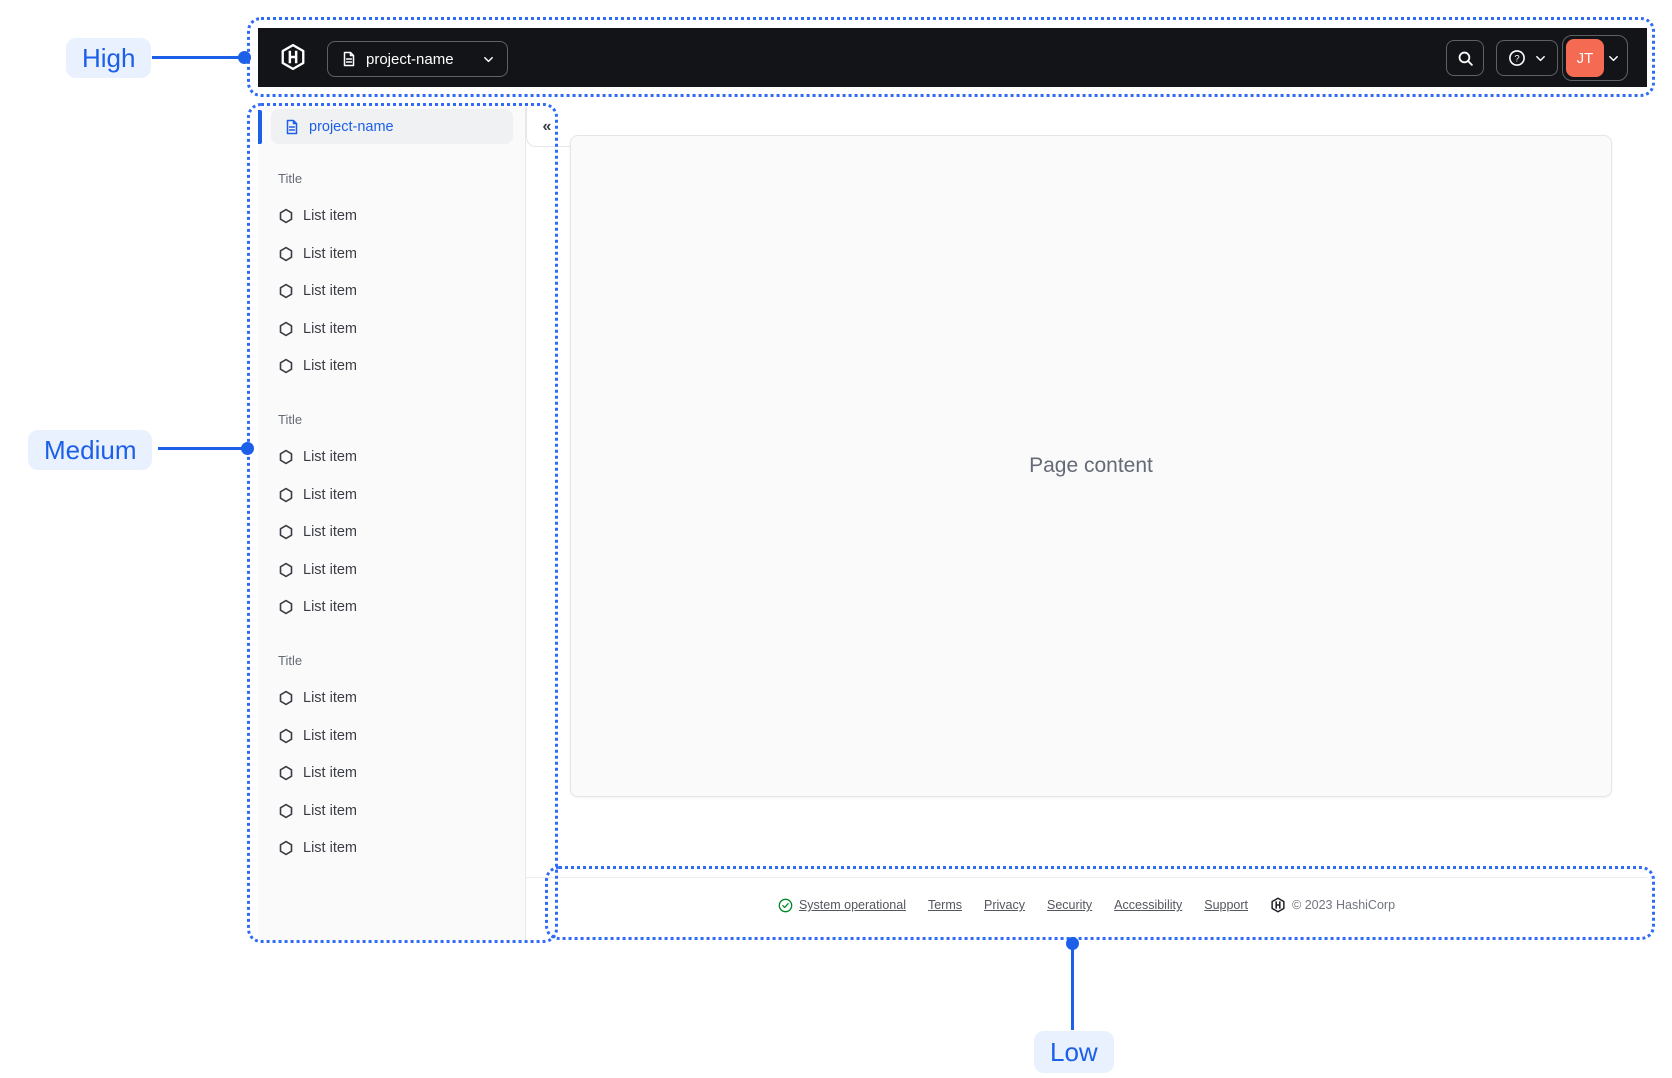 The image size is (1672, 1078). Describe the element at coordinates (1069, 905) in the screenshot. I see `footer-link-security: Security` at that location.